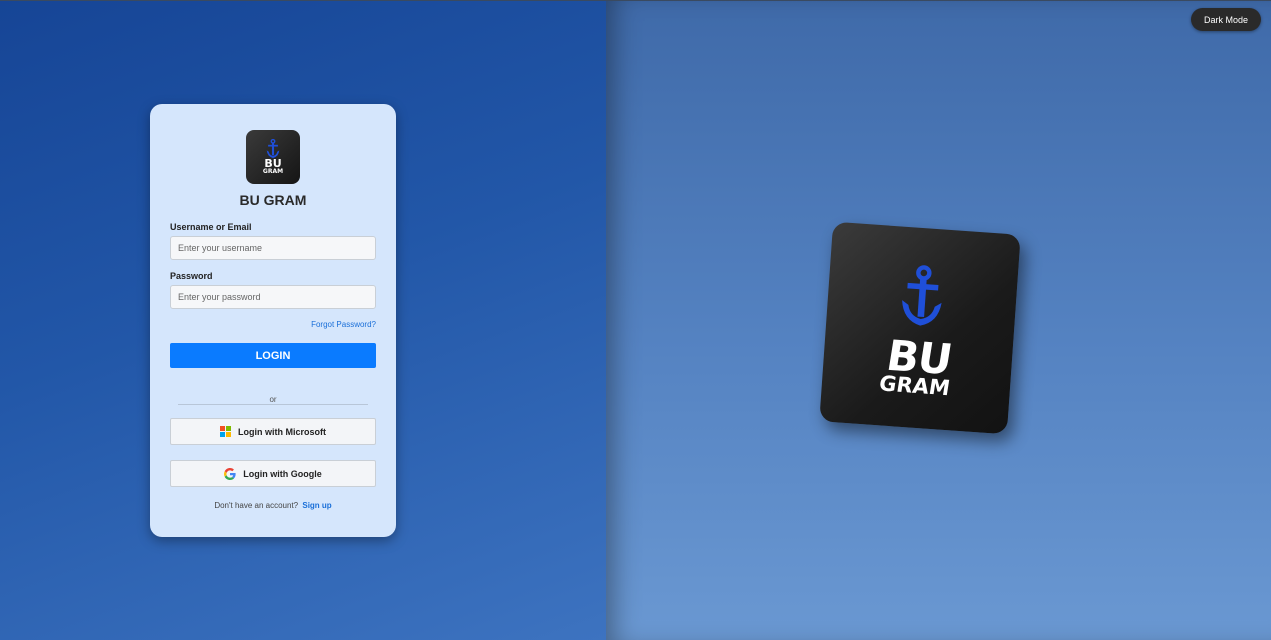 This screenshot has height=640, width=1271. What do you see at coordinates (920, 328) in the screenshot?
I see `hero-logo: BU GRAM` at bounding box center [920, 328].